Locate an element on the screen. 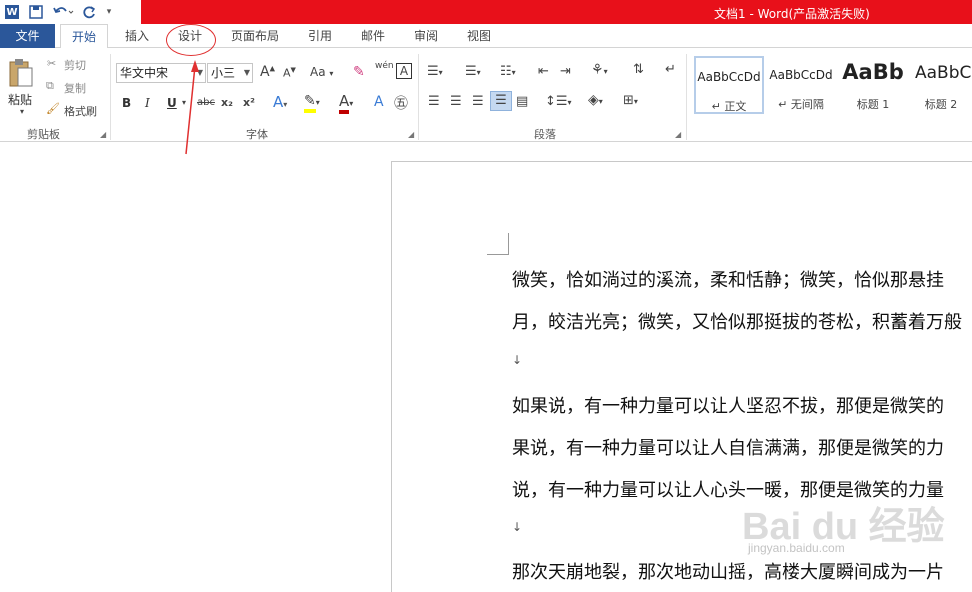  annotation-arrow-icon is located at coordinates (192, 107).